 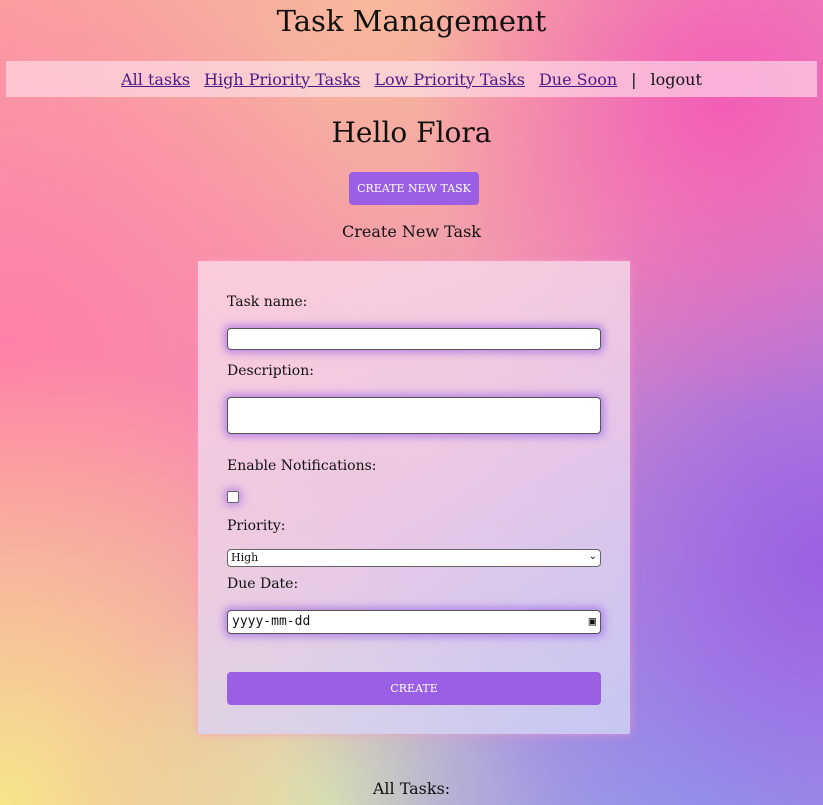 What do you see at coordinates (592, 556) in the screenshot?
I see `chevron-down-icon: ⌄` at bounding box center [592, 556].